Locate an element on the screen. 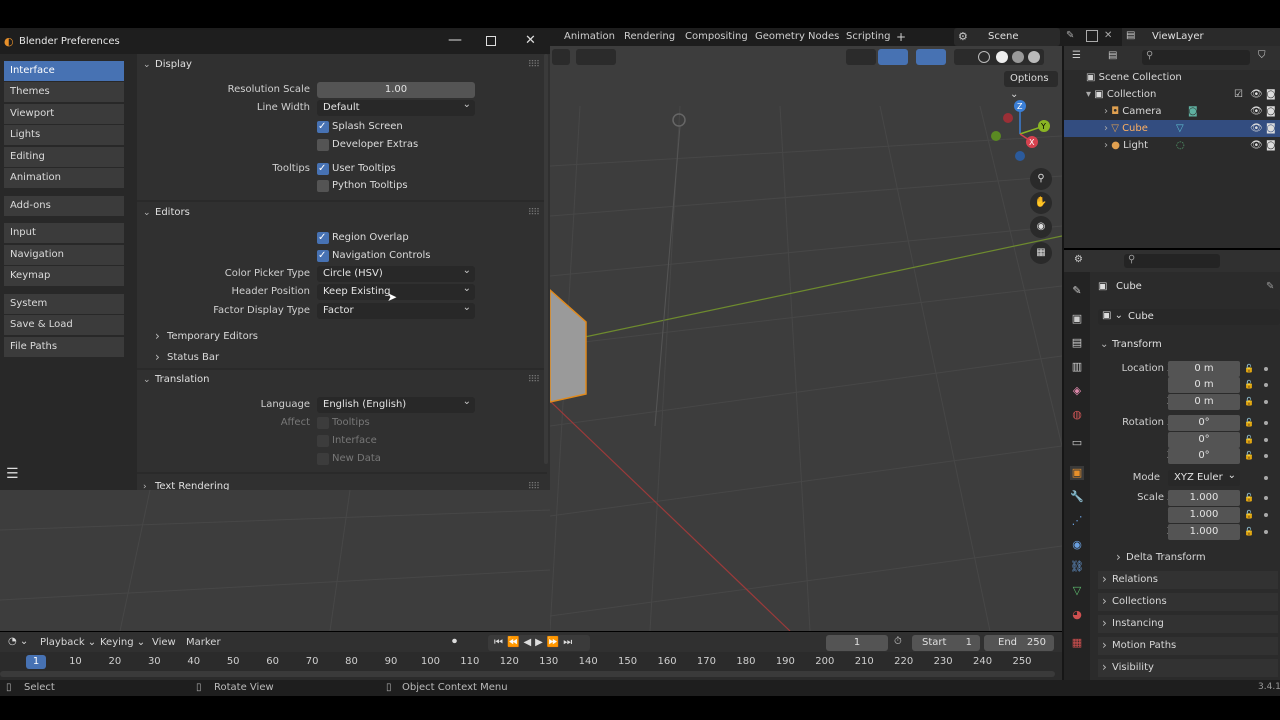  visibility-panel: Visibility is located at coordinates (1188, 667).